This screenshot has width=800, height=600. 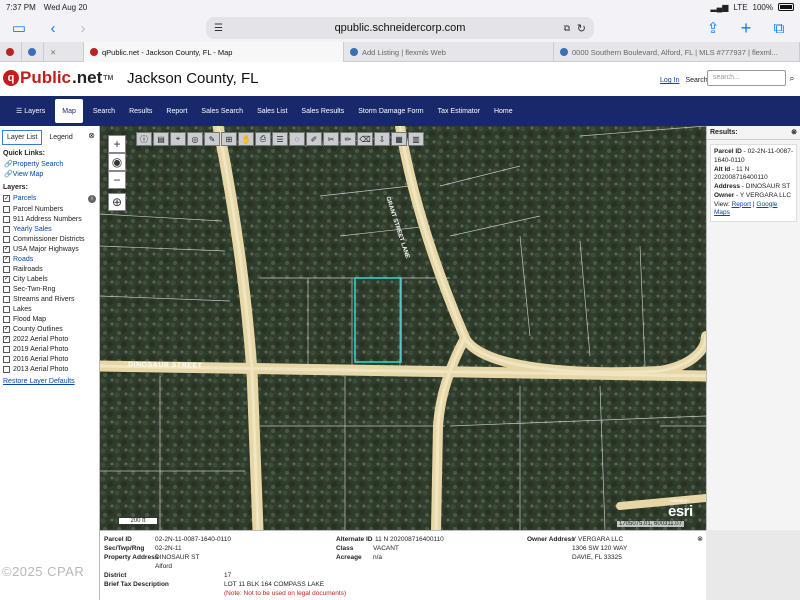 What do you see at coordinates (382, 139) in the screenshot?
I see `export-tool-icon: ⇩` at bounding box center [382, 139].